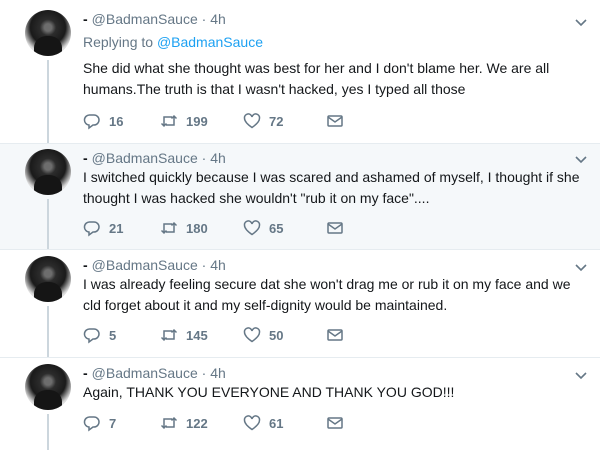 The height and width of the screenshot is (450, 600). What do you see at coordinates (184, 423) in the screenshot?
I see `retweet-button: 122` at bounding box center [184, 423].